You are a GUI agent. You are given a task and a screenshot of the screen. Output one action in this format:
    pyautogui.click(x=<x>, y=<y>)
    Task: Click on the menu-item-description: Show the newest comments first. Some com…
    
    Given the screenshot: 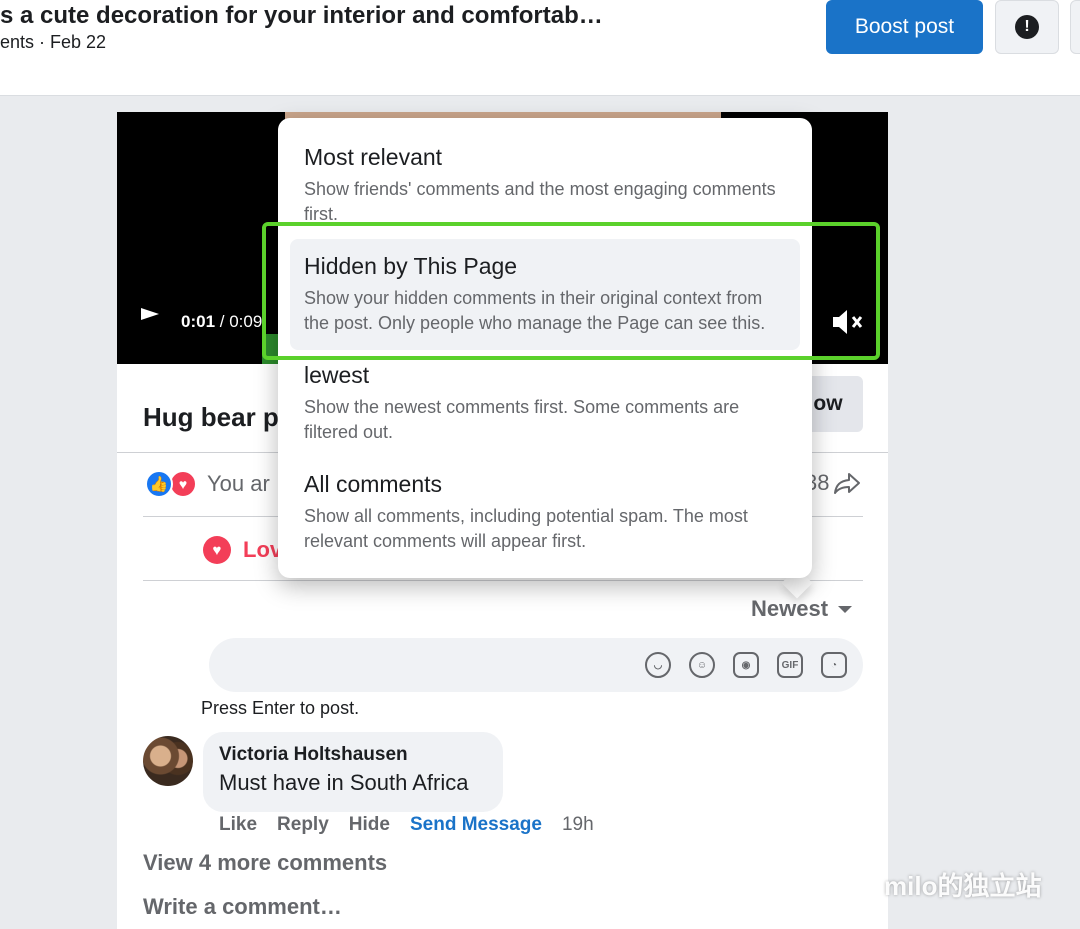 What is the action you would take?
    pyautogui.click(x=522, y=419)
    